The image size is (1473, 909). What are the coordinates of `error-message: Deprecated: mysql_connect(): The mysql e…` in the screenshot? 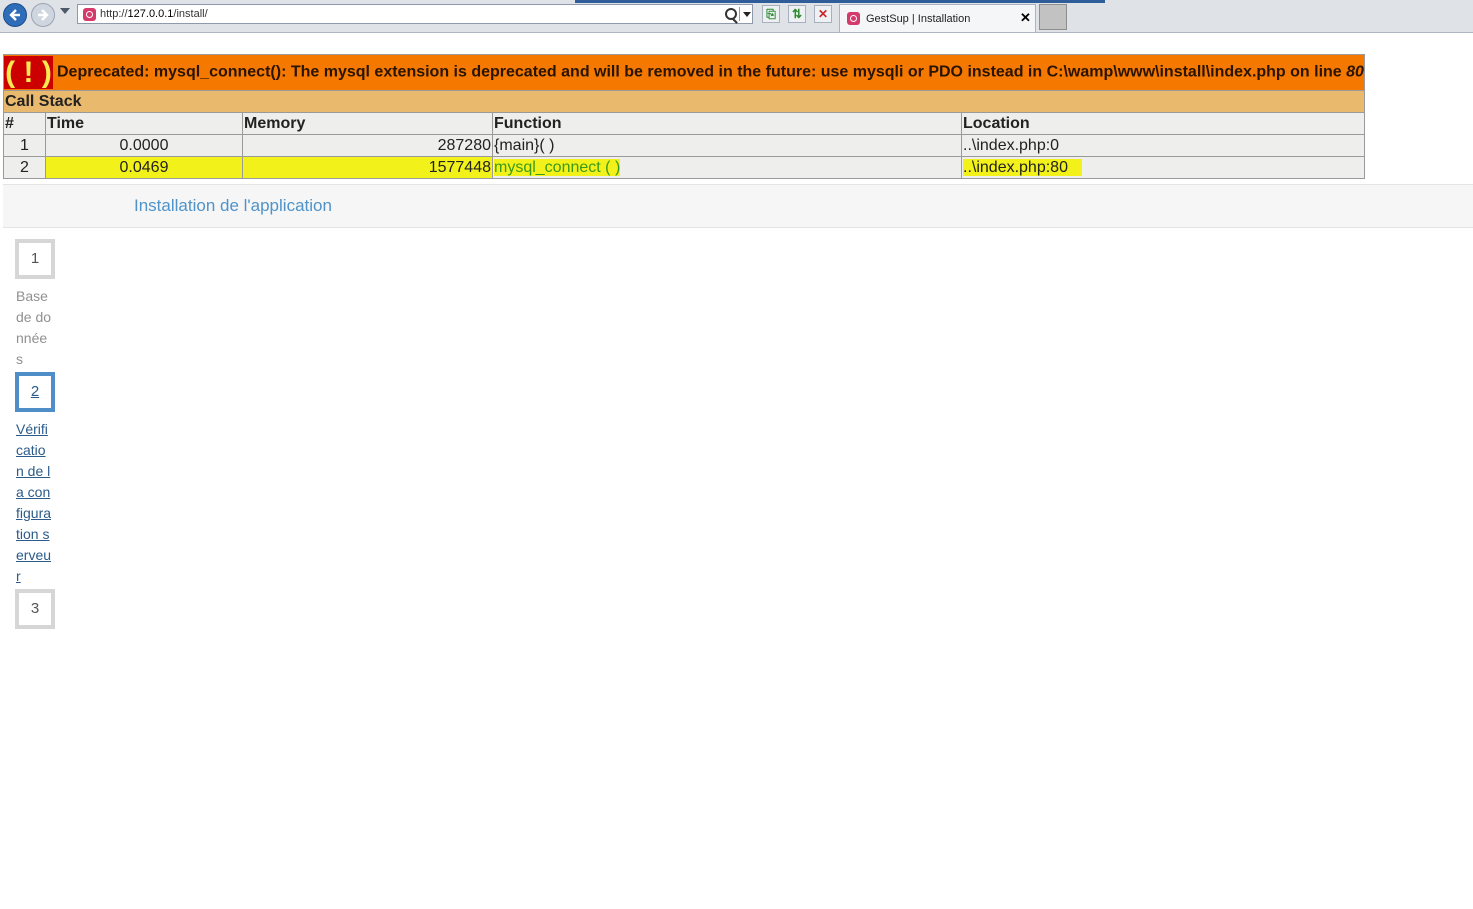 It's located at (710, 72).